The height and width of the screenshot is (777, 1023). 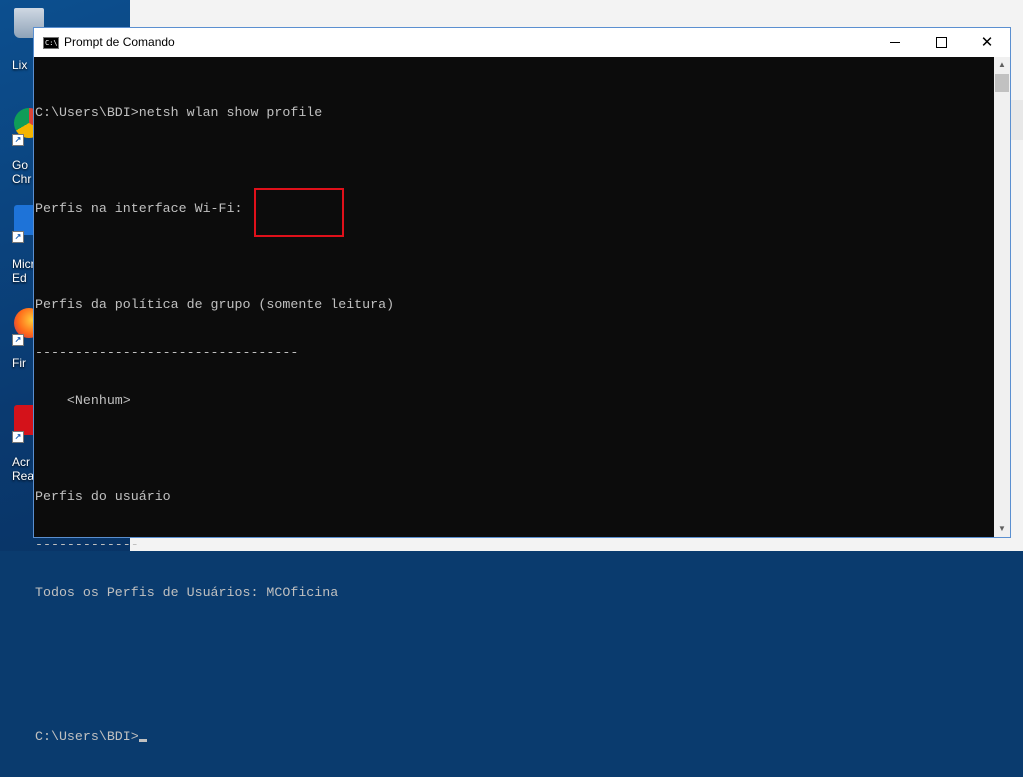 What do you see at coordinates (103, 496) in the screenshot?
I see `console-line: Perfis do usuário` at bounding box center [103, 496].